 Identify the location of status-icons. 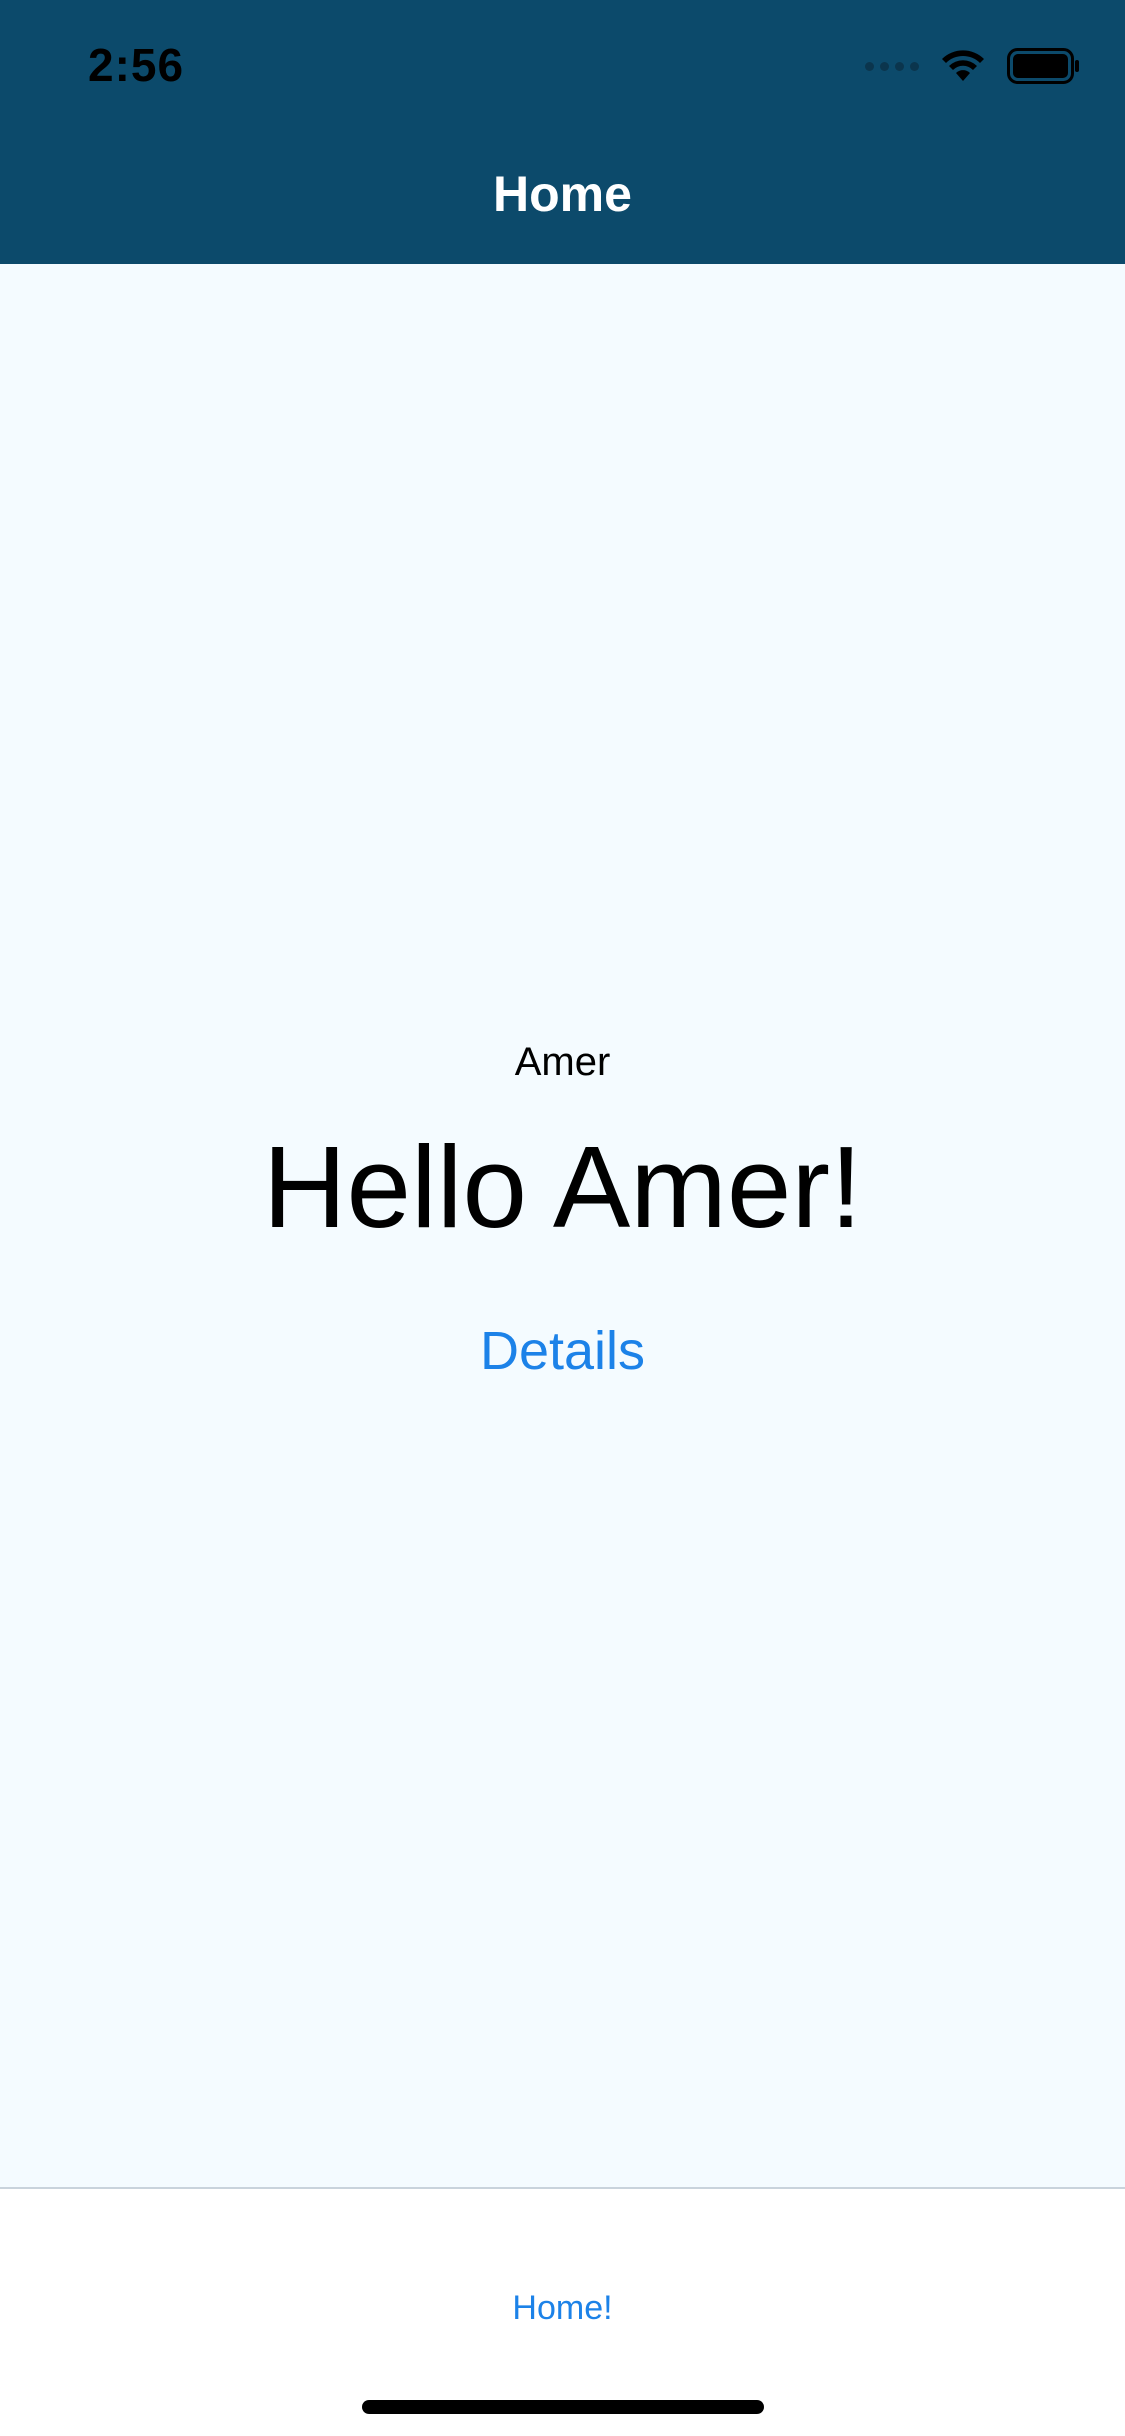
(973, 66).